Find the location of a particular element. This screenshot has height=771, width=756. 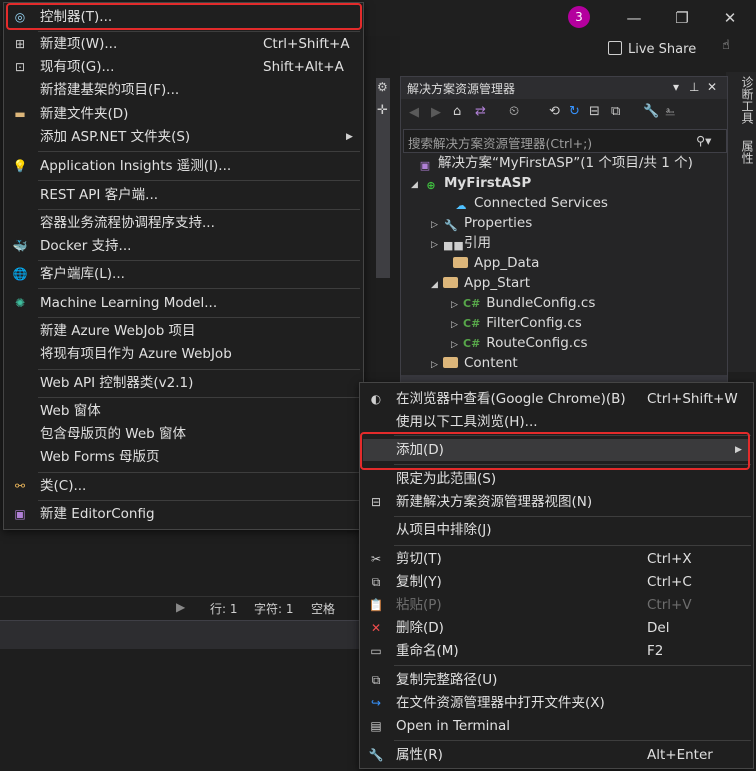

close-panel-icon: ✕ is located at coordinates (712, 87).